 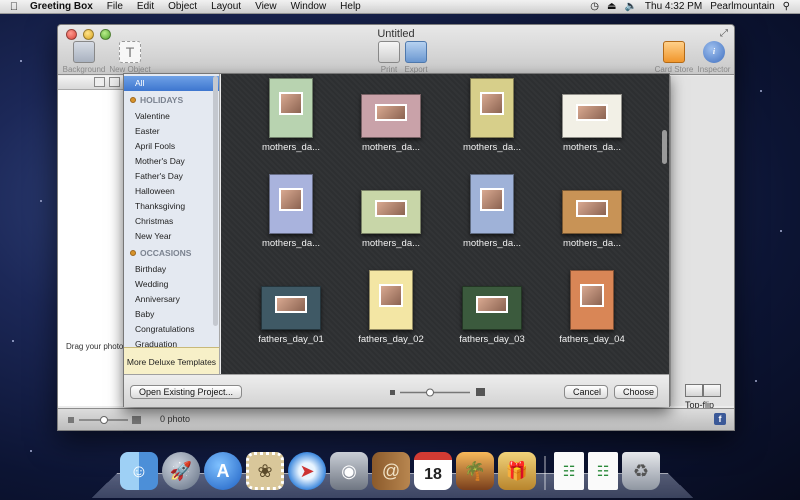 I want to click on finder-icon: ☺, so click(x=139, y=471).